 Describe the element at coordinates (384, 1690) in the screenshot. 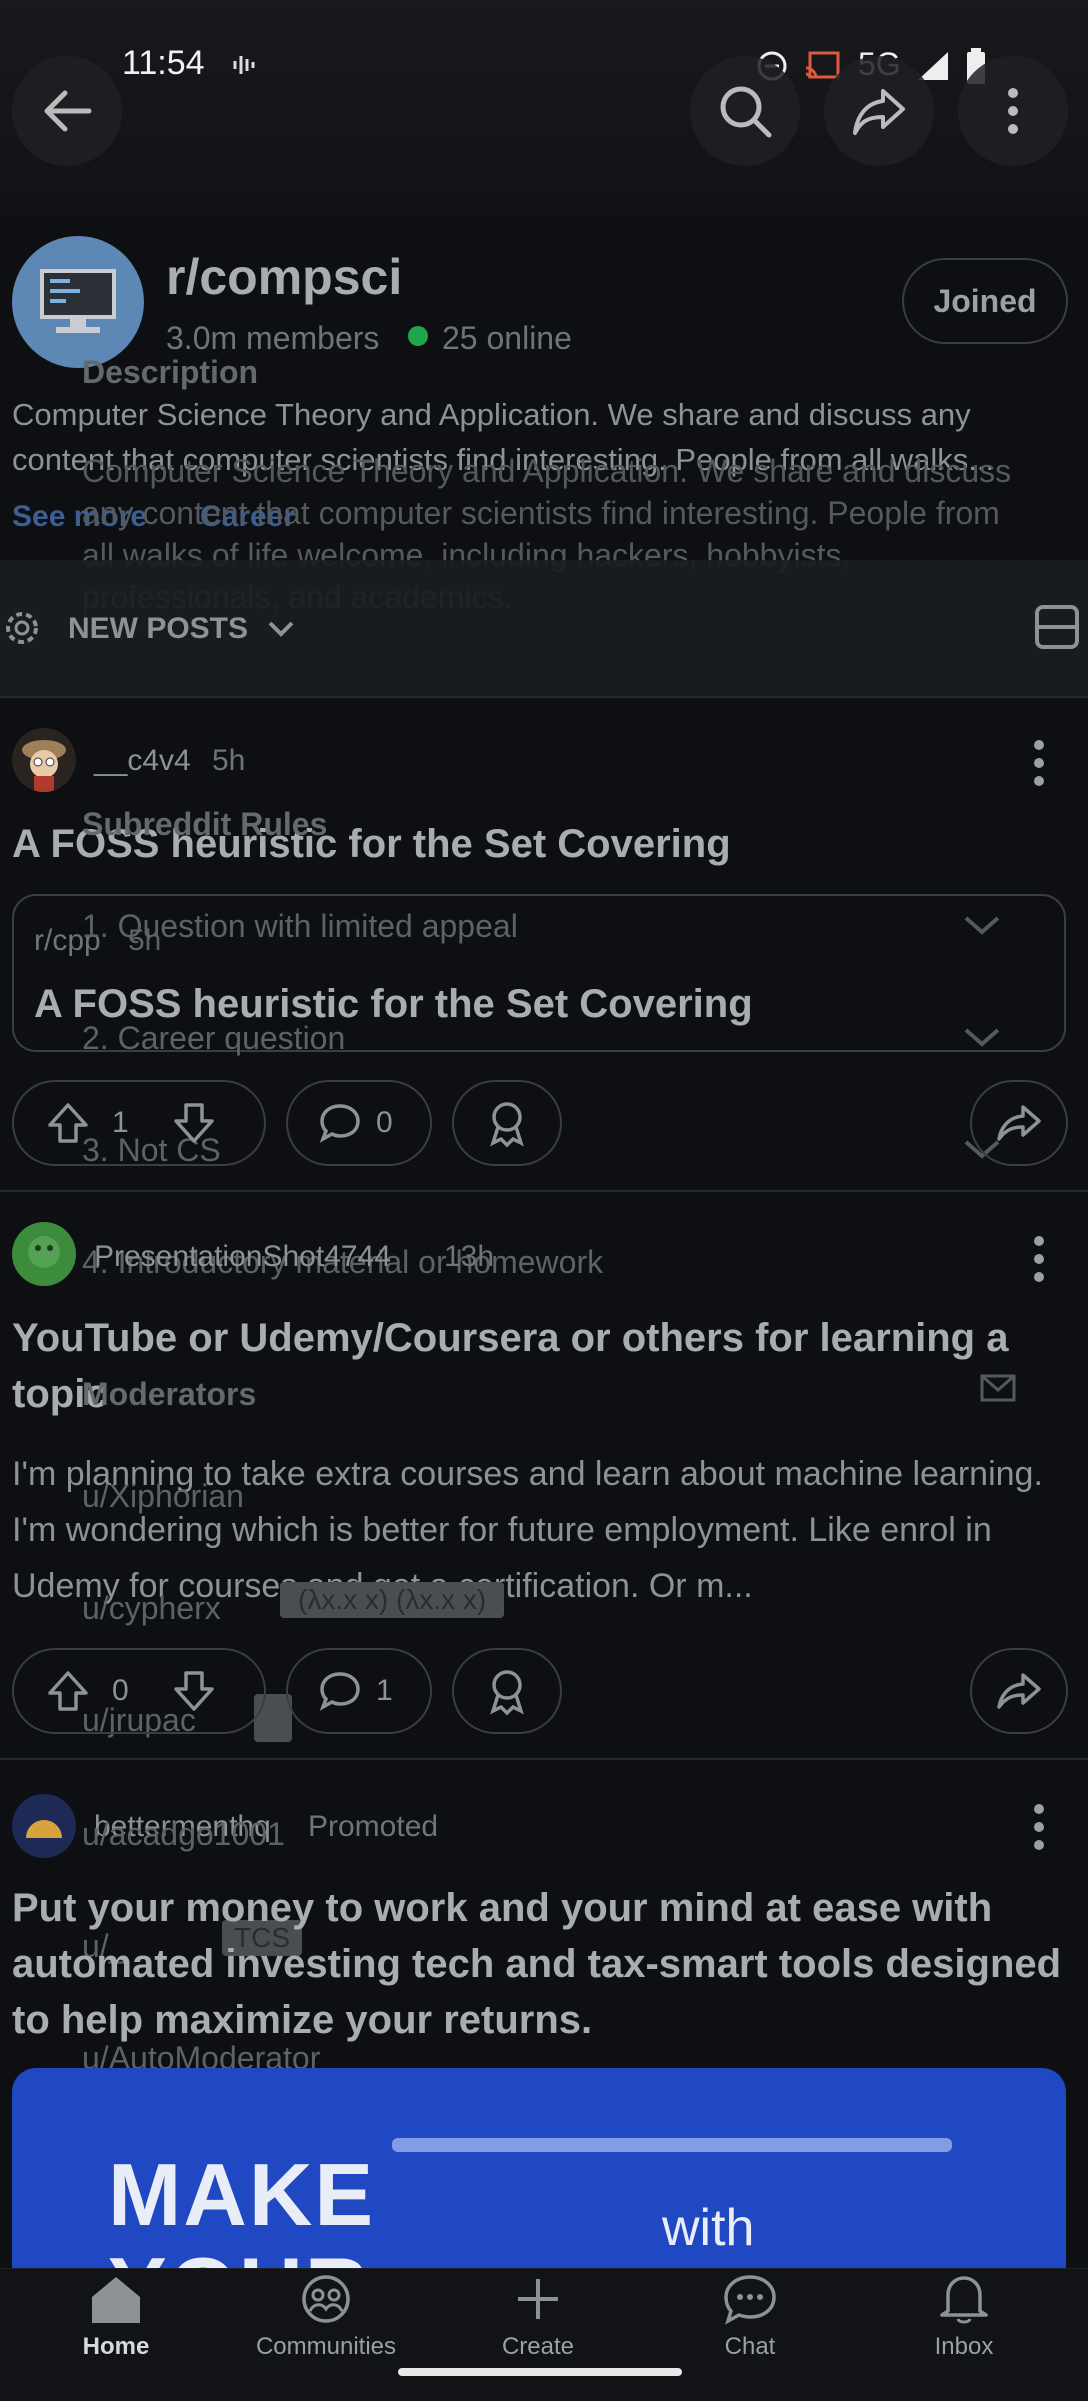

I see `comment-count: 1` at that location.